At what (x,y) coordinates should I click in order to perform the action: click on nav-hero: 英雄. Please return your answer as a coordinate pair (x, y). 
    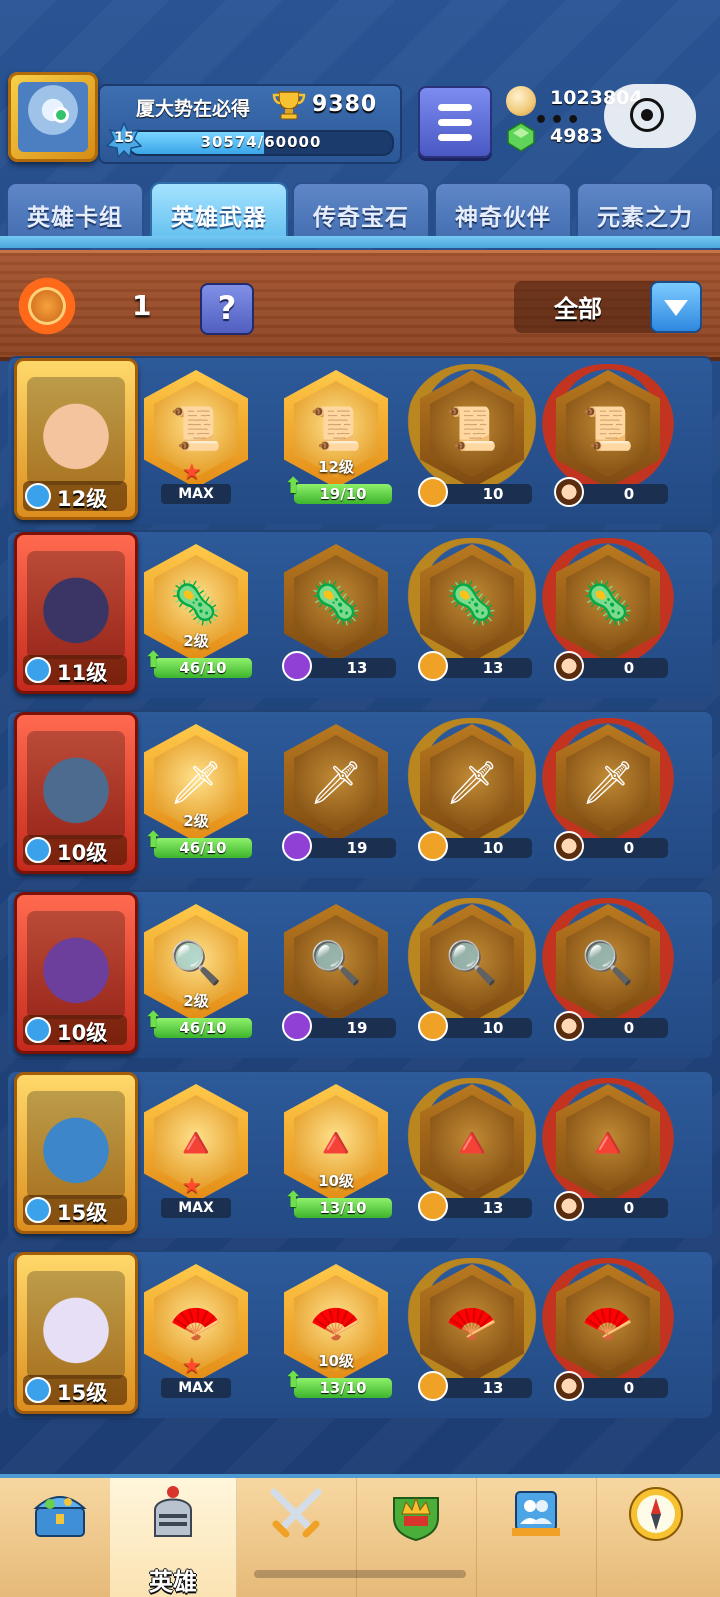
    Looking at the image, I should click on (173, 1537).